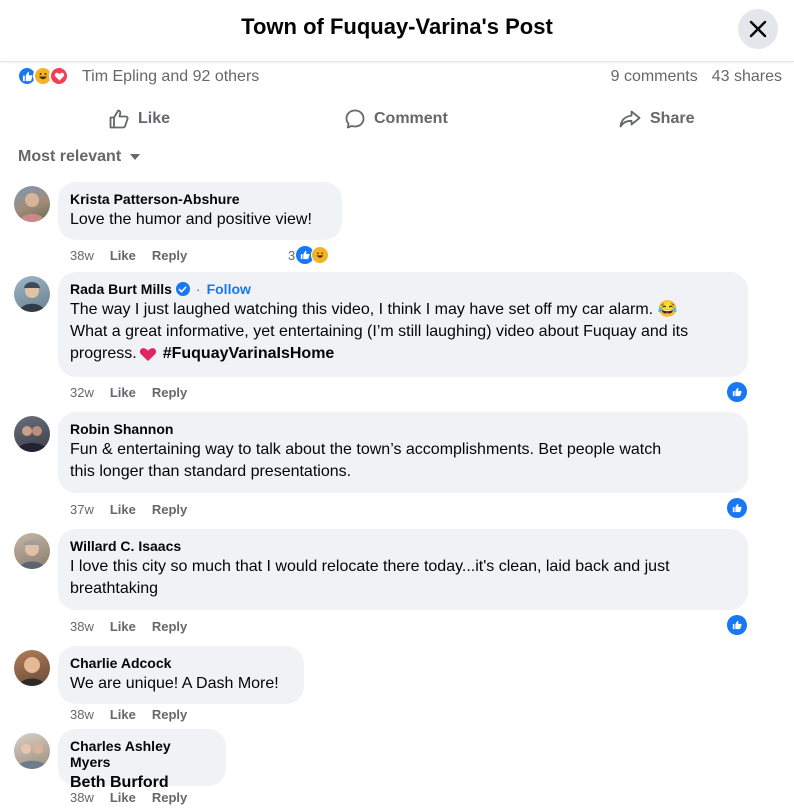  I want to click on comment-author: Robin Shannon, so click(121, 429).